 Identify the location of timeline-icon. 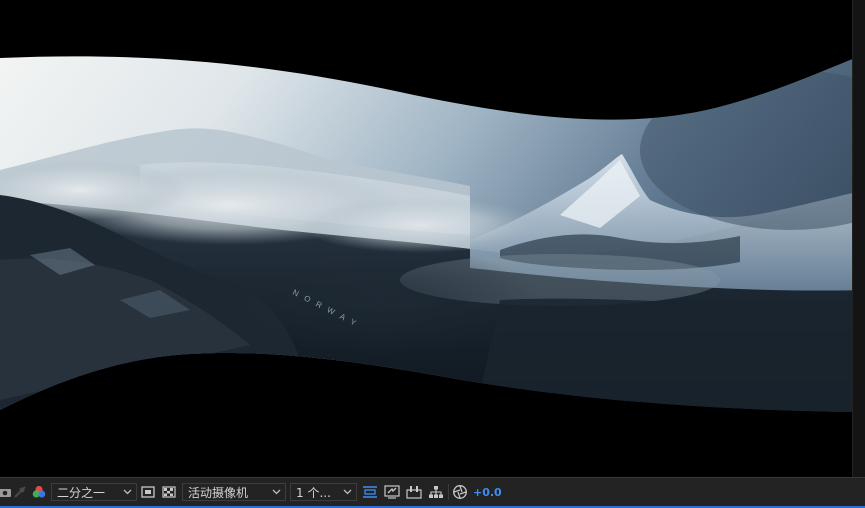
(392, 492).